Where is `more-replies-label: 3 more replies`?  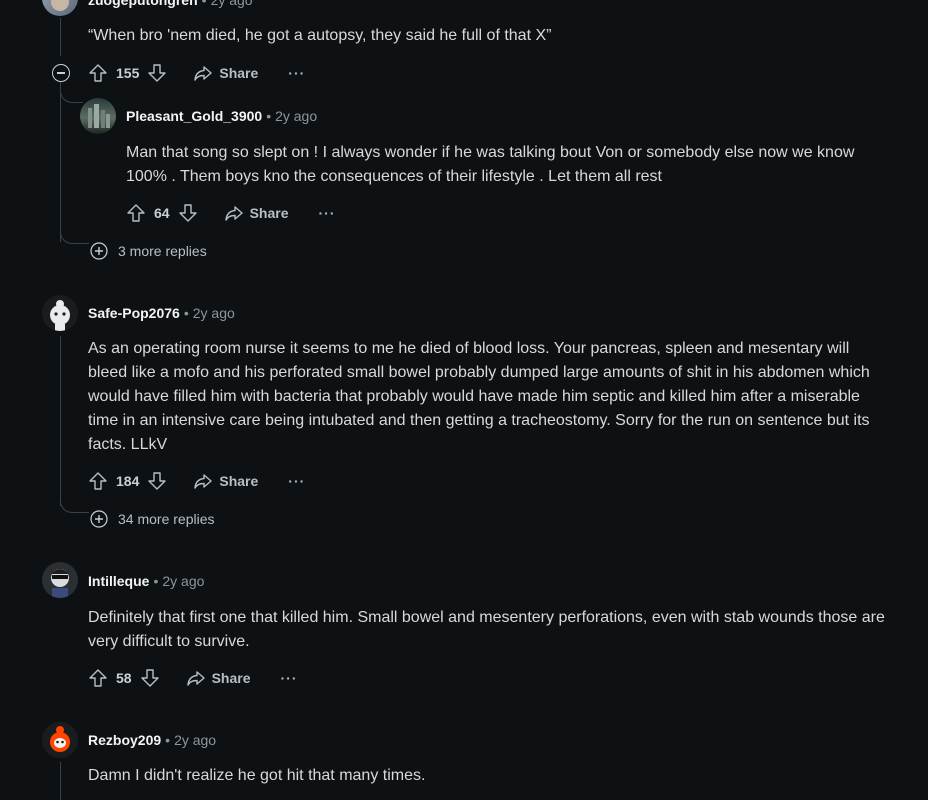 more-replies-label: 3 more replies is located at coordinates (162, 251).